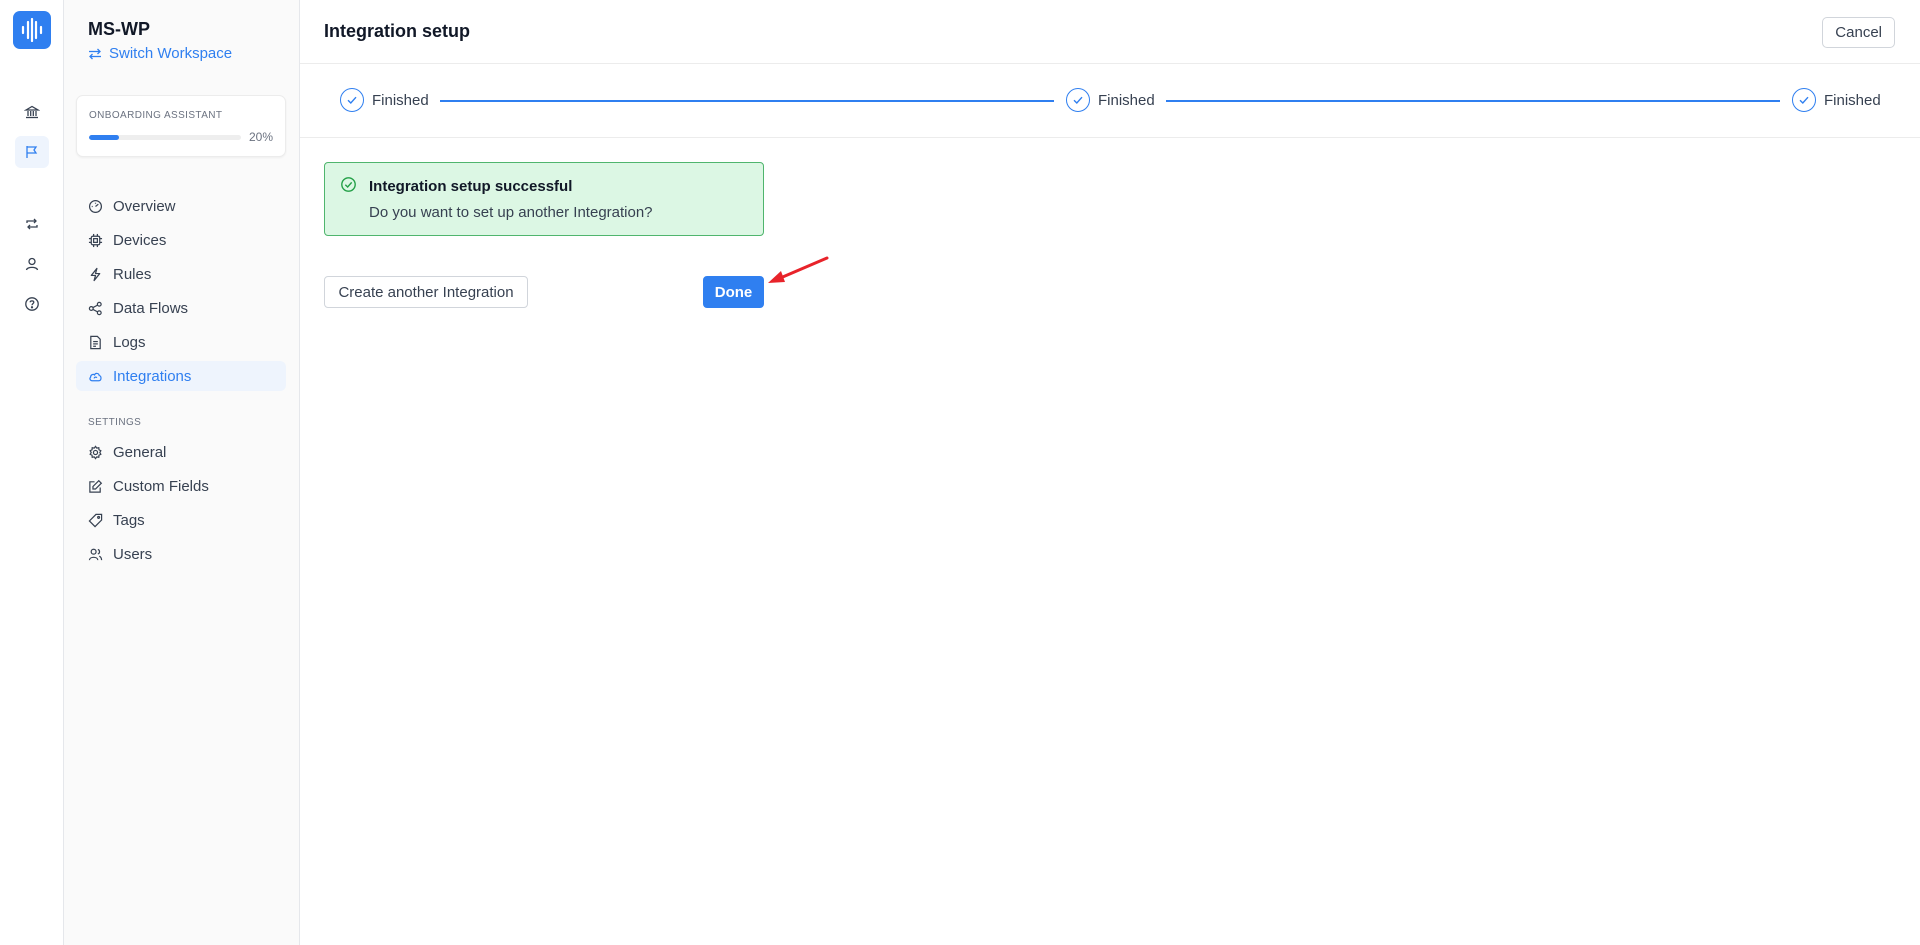 The width and height of the screenshot is (1920, 945). I want to click on page-header: Integration setup Cancel, so click(1110, 32).